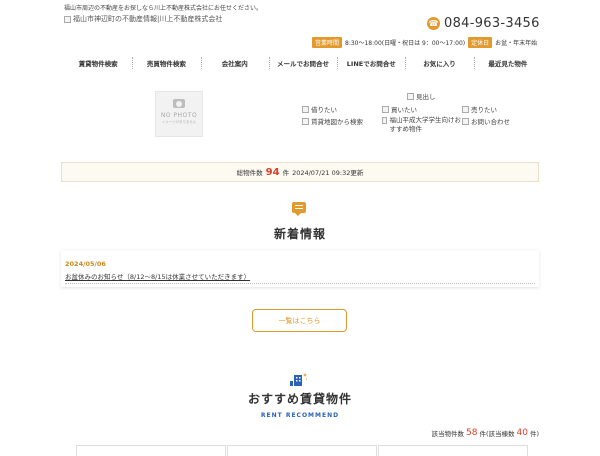  What do you see at coordinates (399, 109) in the screenshot?
I see `link-buy: 買いたい` at bounding box center [399, 109].